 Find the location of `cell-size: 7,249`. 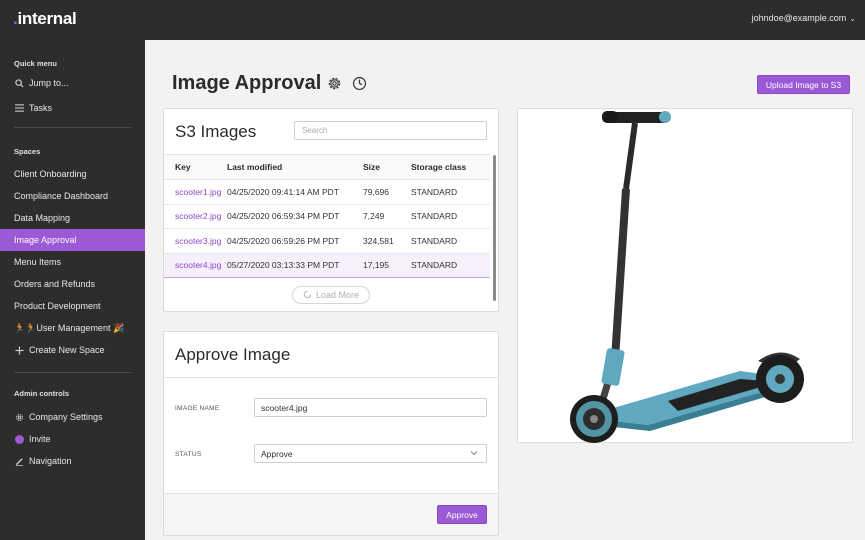

cell-size: 7,249 is located at coordinates (387, 216).